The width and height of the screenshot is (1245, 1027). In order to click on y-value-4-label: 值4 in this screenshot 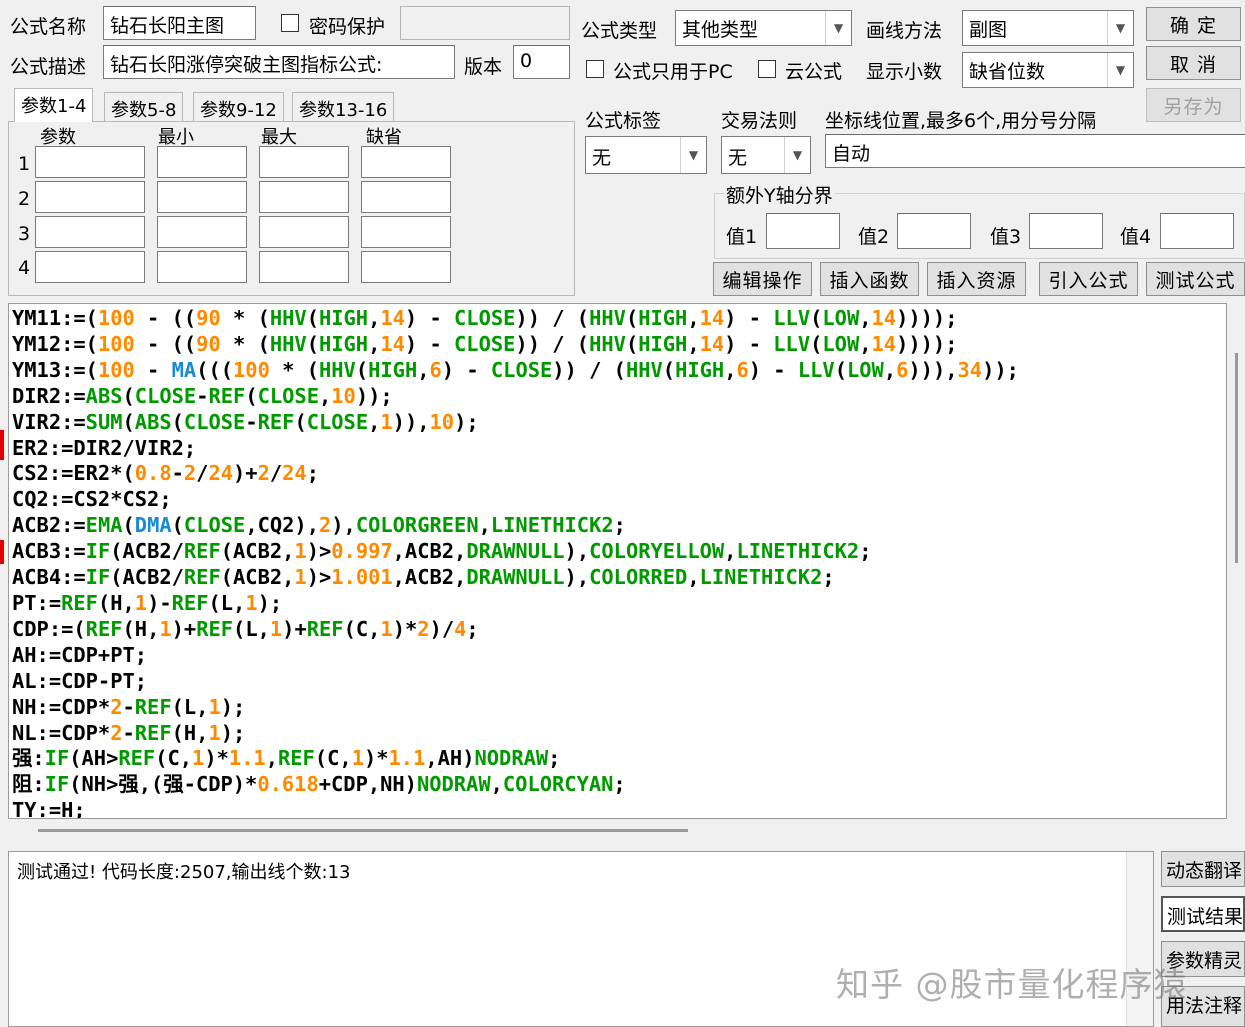, I will do `click(1136, 237)`.